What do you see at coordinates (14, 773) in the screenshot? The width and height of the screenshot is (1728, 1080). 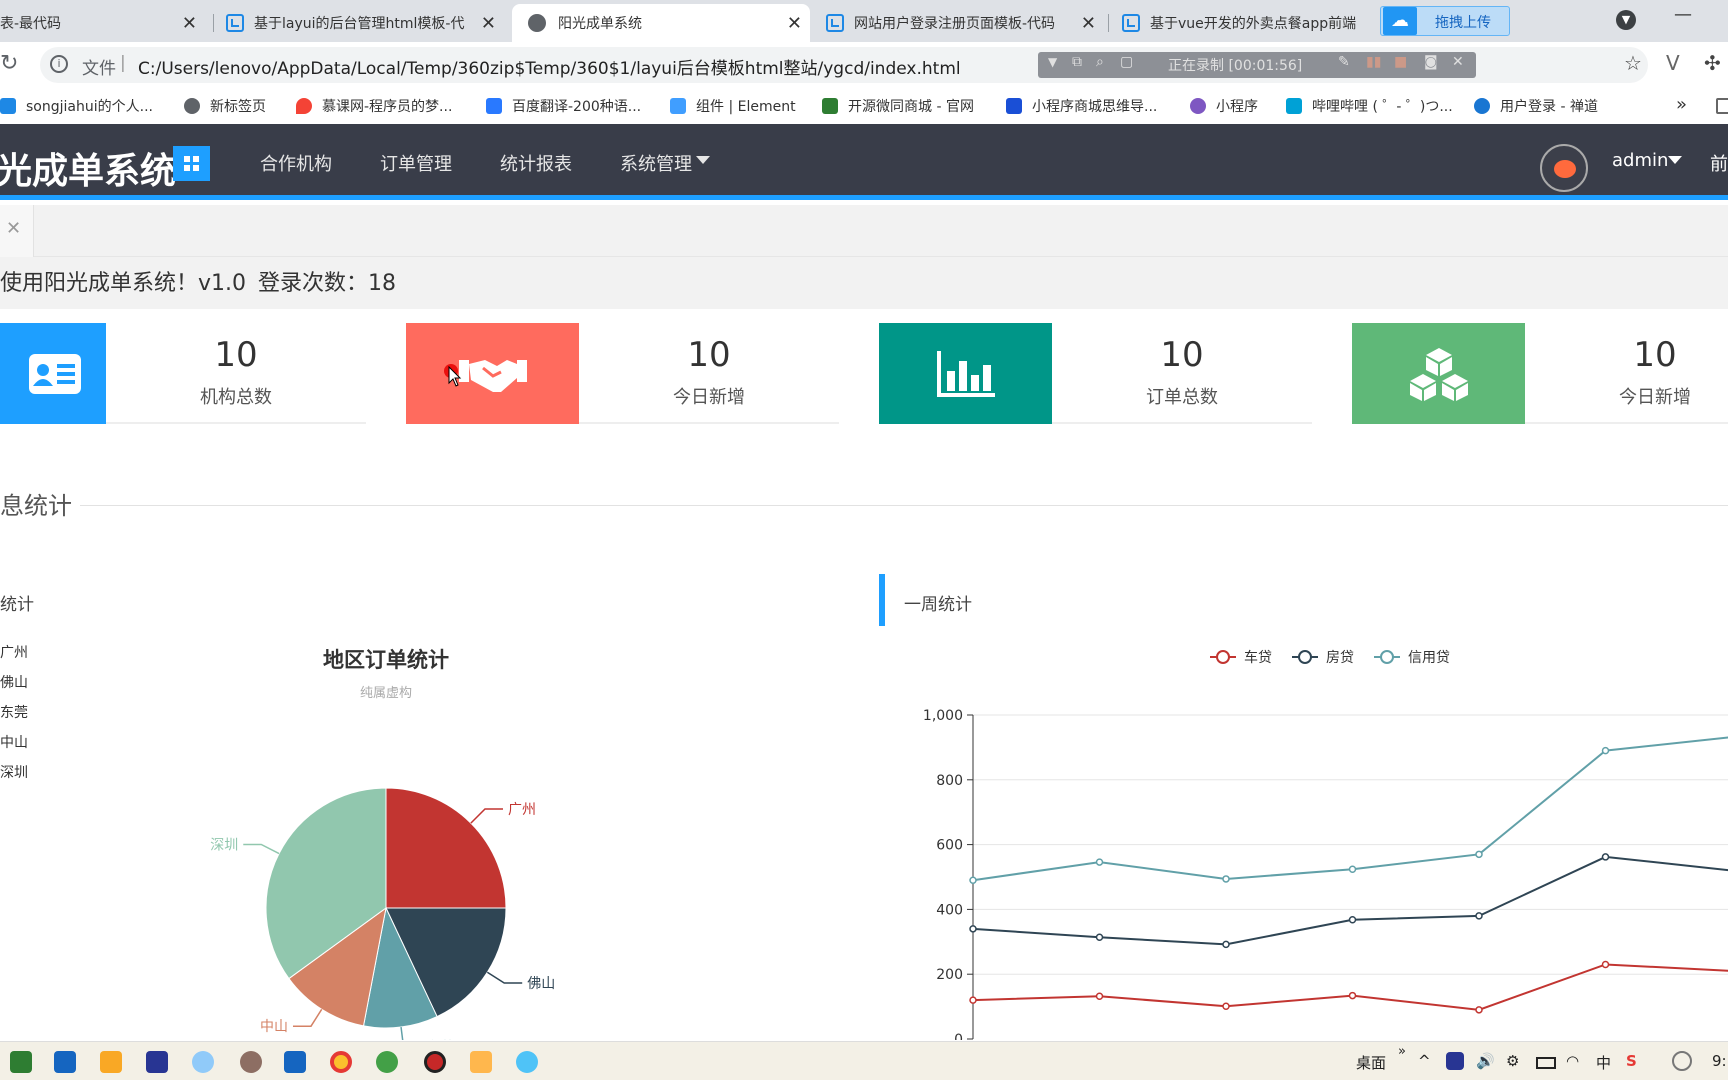 I see `legend-item: 深圳` at bounding box center [14, 773].